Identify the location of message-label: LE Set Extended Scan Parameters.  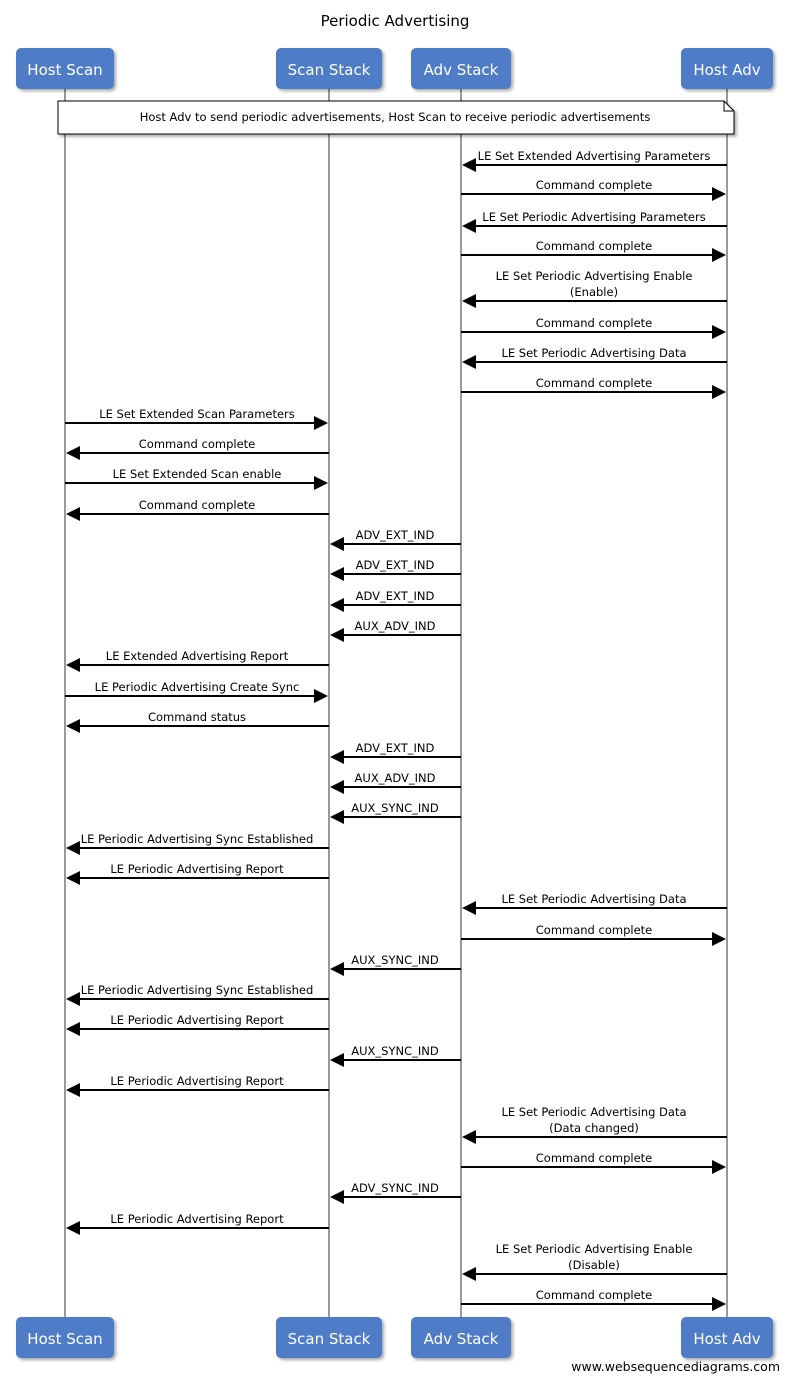
(197, 414).